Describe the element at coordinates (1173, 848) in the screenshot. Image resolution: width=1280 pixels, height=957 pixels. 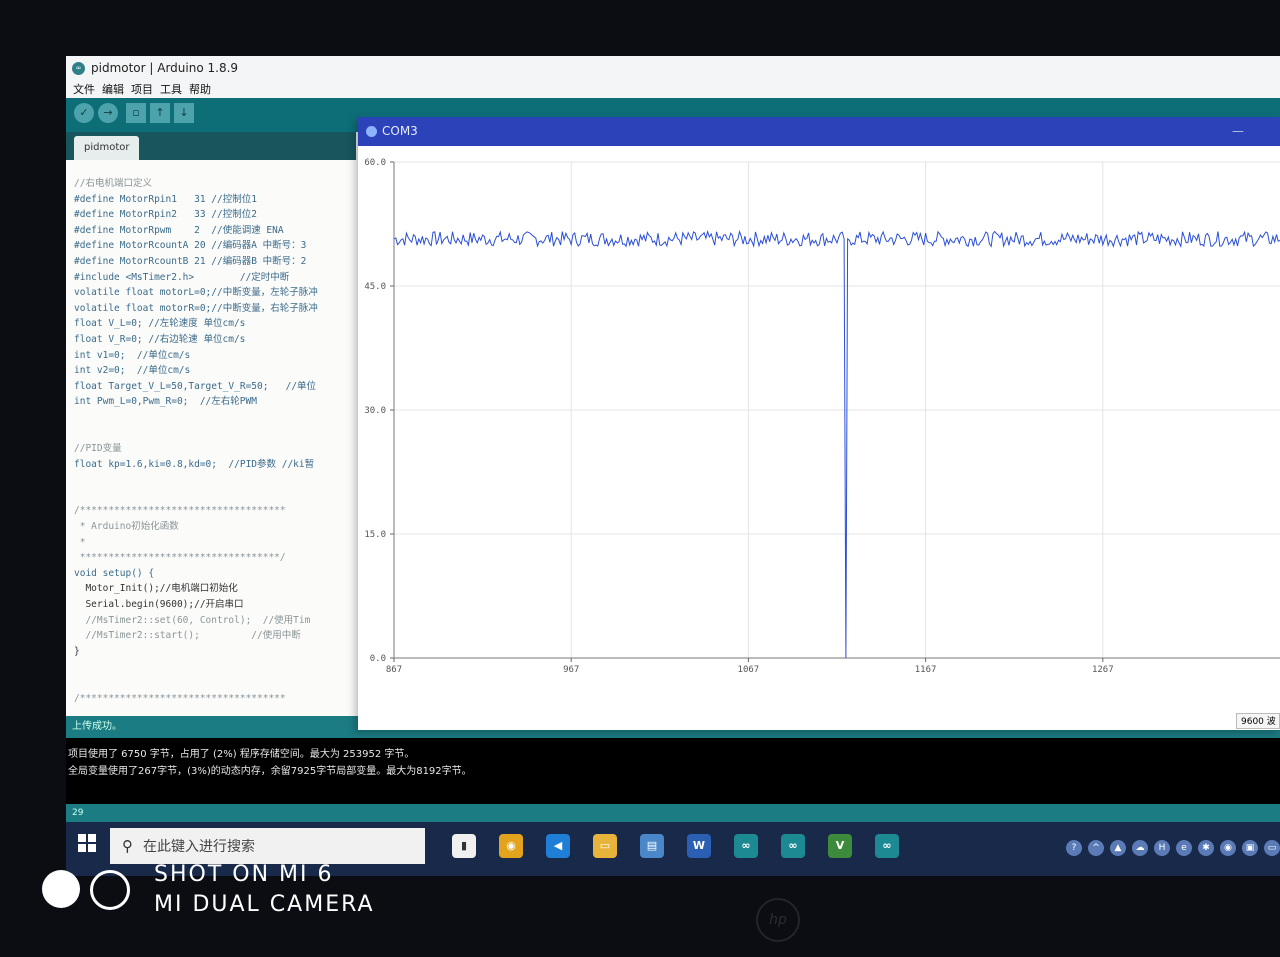
I see `system-tray: ? ^ ▲ ☁ He ✱ ◉ ▣ ▭` at that location.